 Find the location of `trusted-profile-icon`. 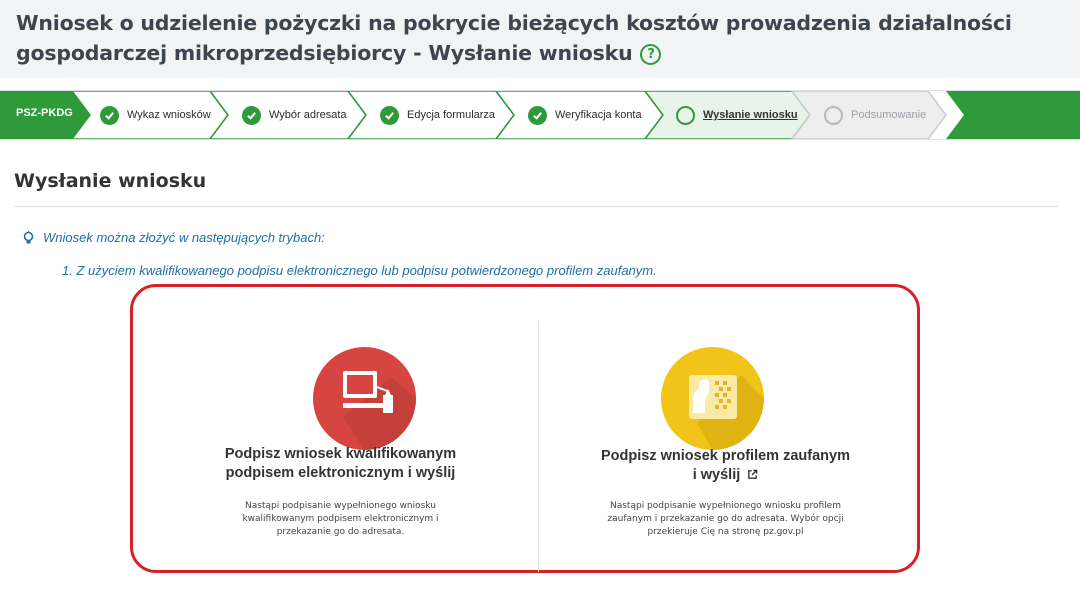

trusted-profile-icon is located at coordinates (712, 398).